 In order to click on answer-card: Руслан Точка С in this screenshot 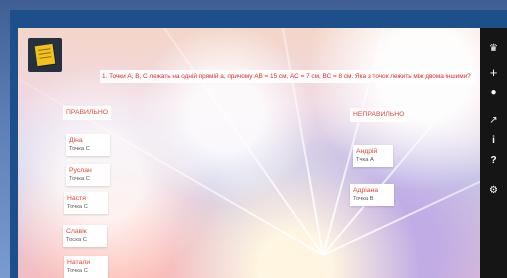, I will do `click(88, 175)`.